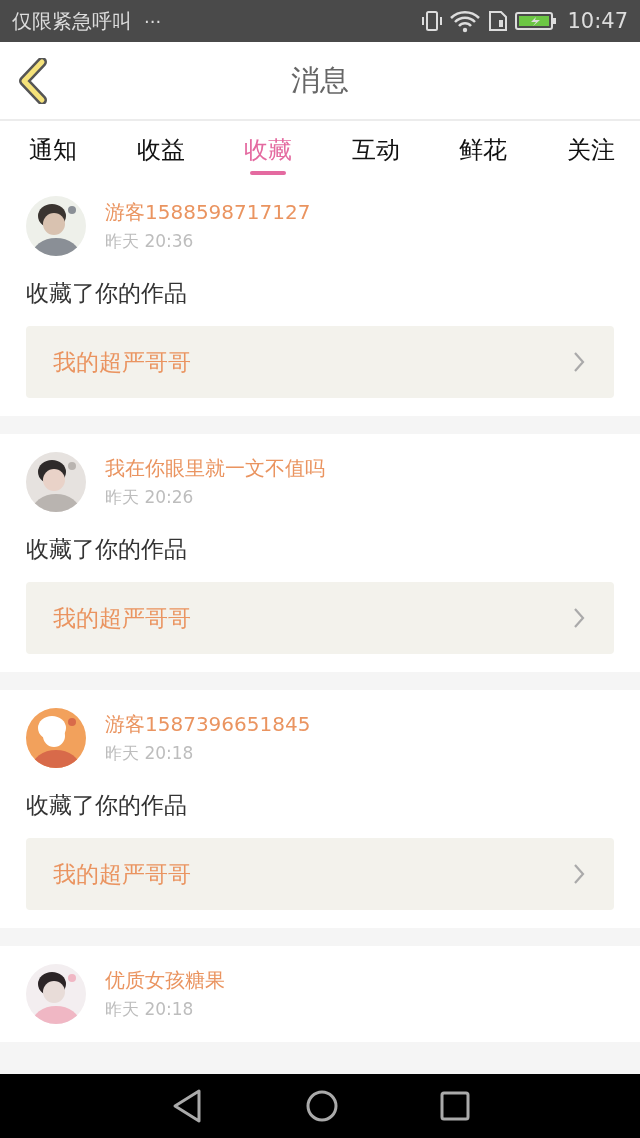 The height and width of the screenshot is (1138, 640). Describe the element at coordinates (320, 80) in the screenshot. I see `page-title: 消息` at that location.